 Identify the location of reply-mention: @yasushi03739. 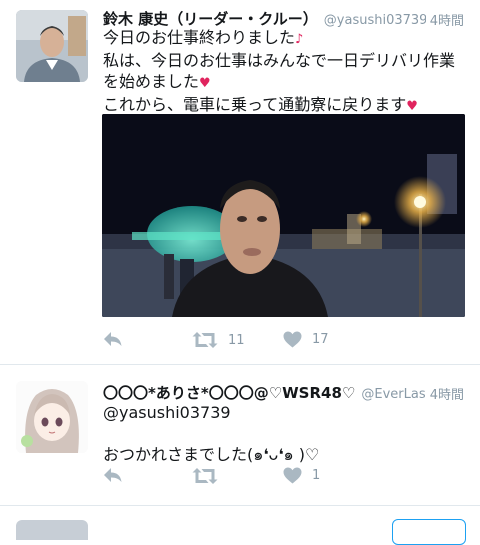
(167, 412).